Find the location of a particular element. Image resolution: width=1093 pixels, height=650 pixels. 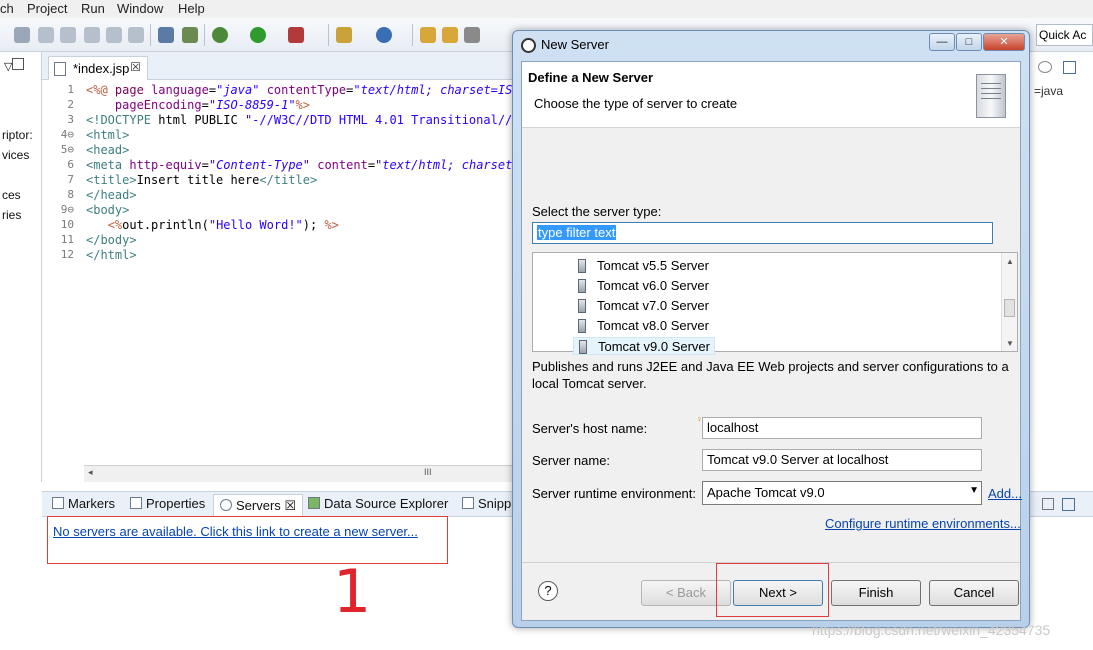

tab-index-jsp: *index.jsp ☒ is located at coordinates (98, 68).